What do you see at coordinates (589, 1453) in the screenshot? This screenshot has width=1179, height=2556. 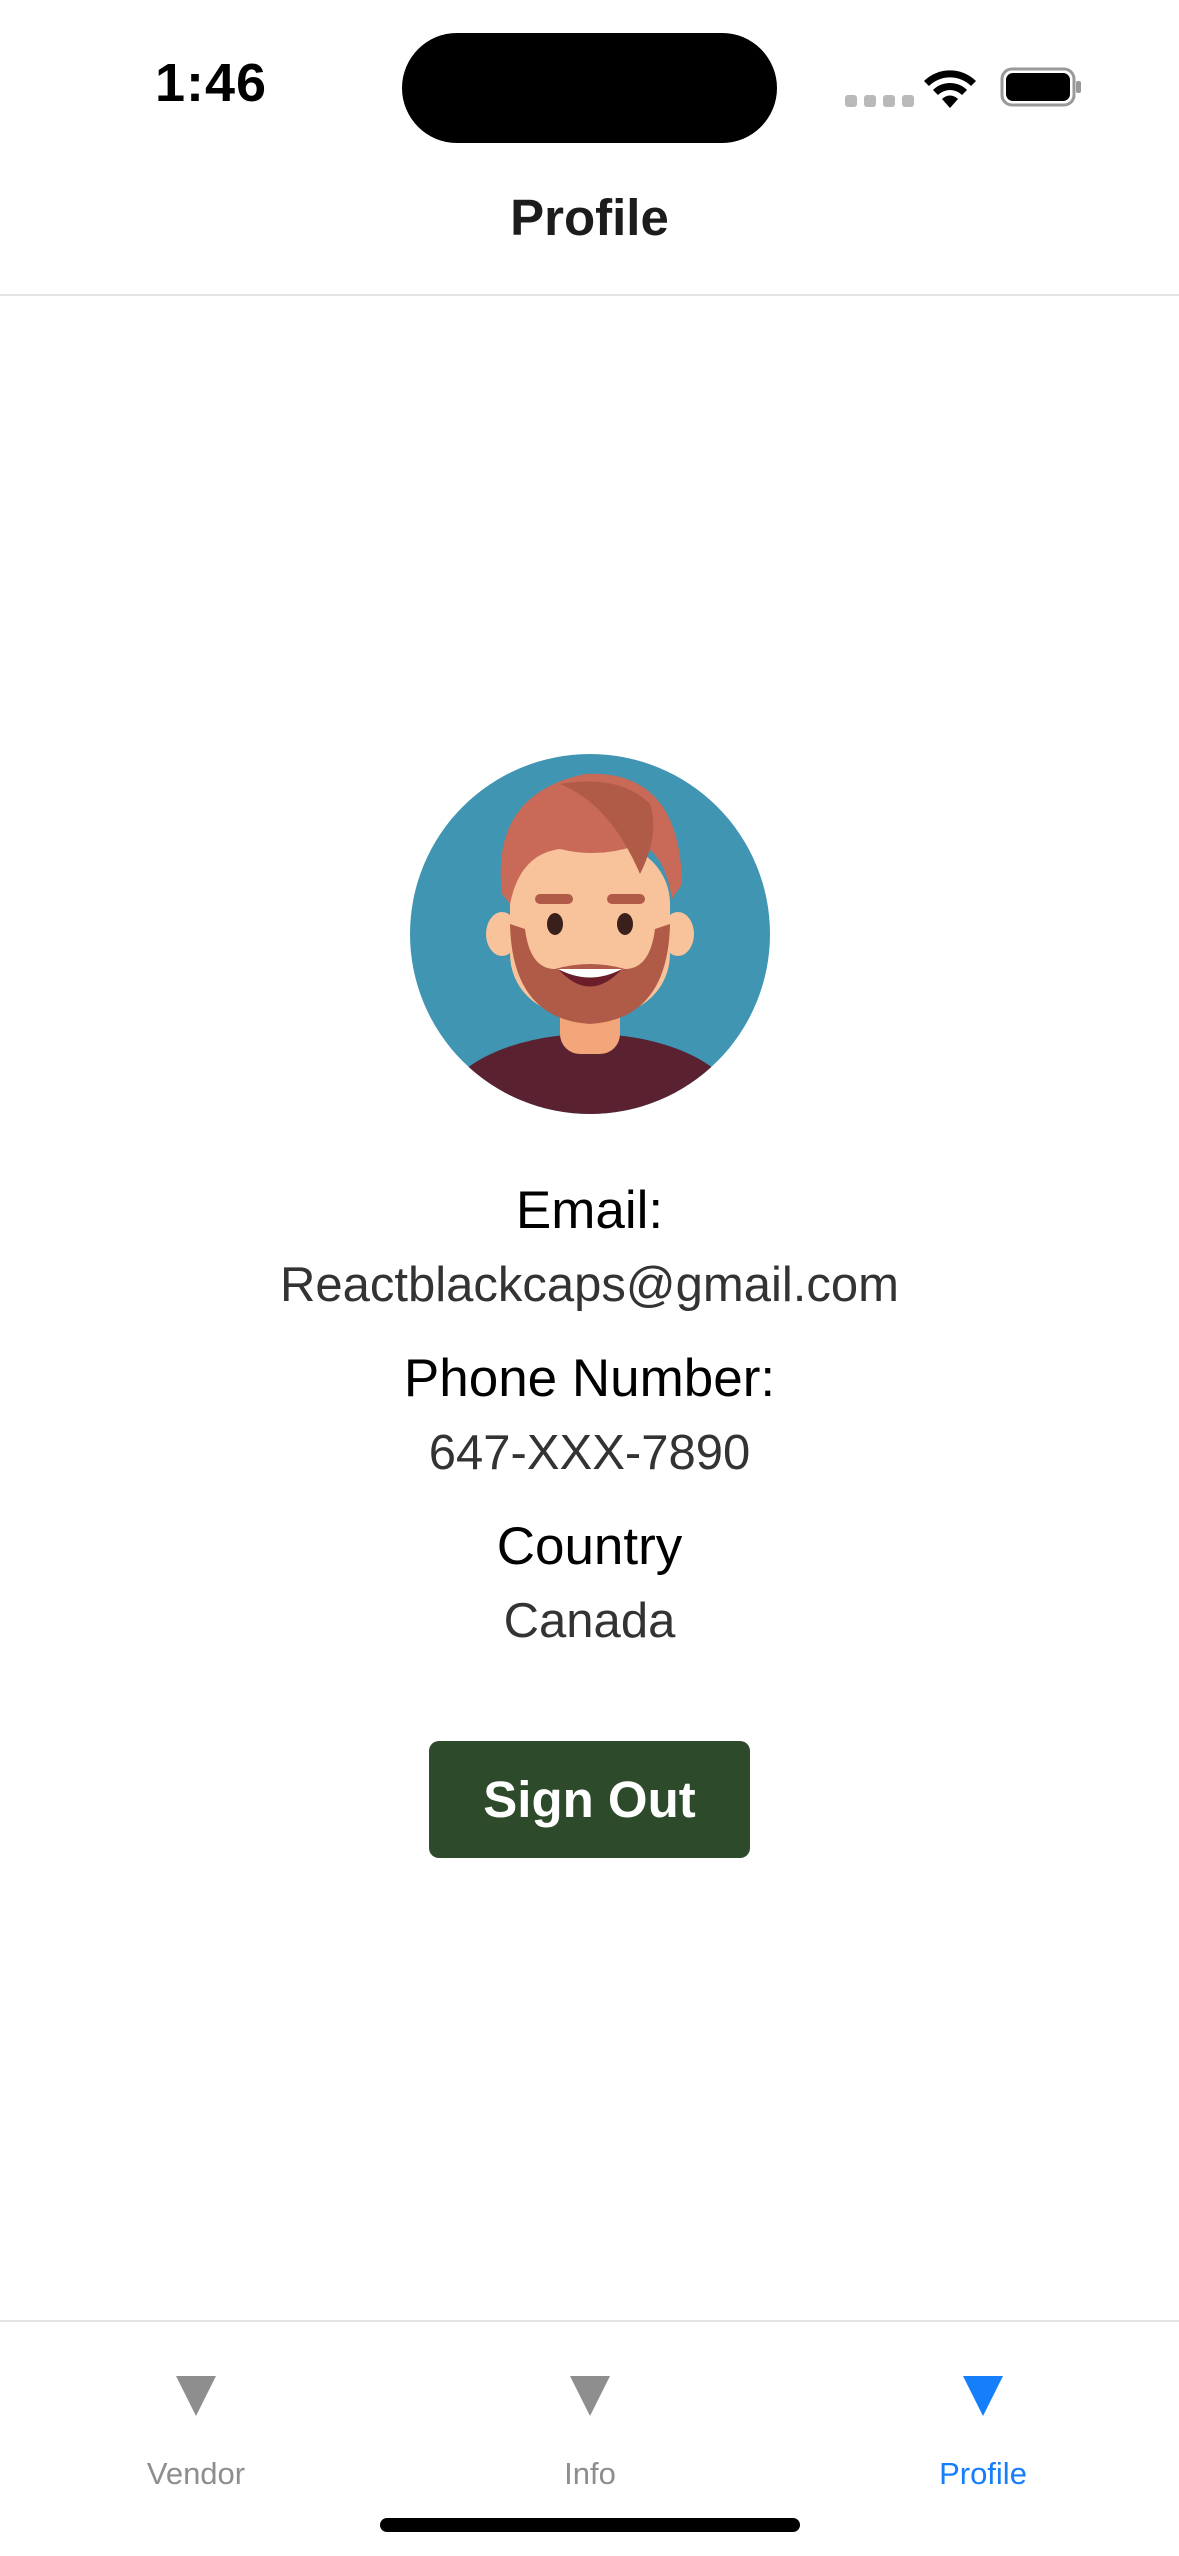 I see `phone-value: 647-XXX-7890` at bounding box center [589, 1453].